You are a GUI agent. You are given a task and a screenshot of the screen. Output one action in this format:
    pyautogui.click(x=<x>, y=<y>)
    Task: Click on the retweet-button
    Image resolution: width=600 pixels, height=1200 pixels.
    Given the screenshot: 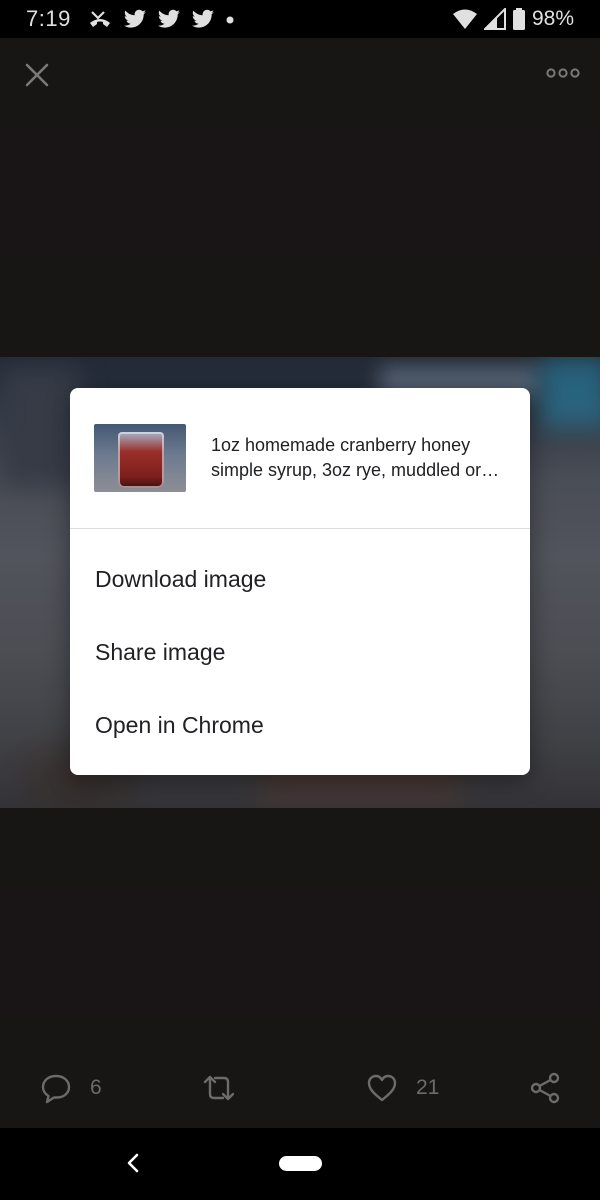 What is the action you would take?
    pyautogui.click(x=228, y=1088)
    